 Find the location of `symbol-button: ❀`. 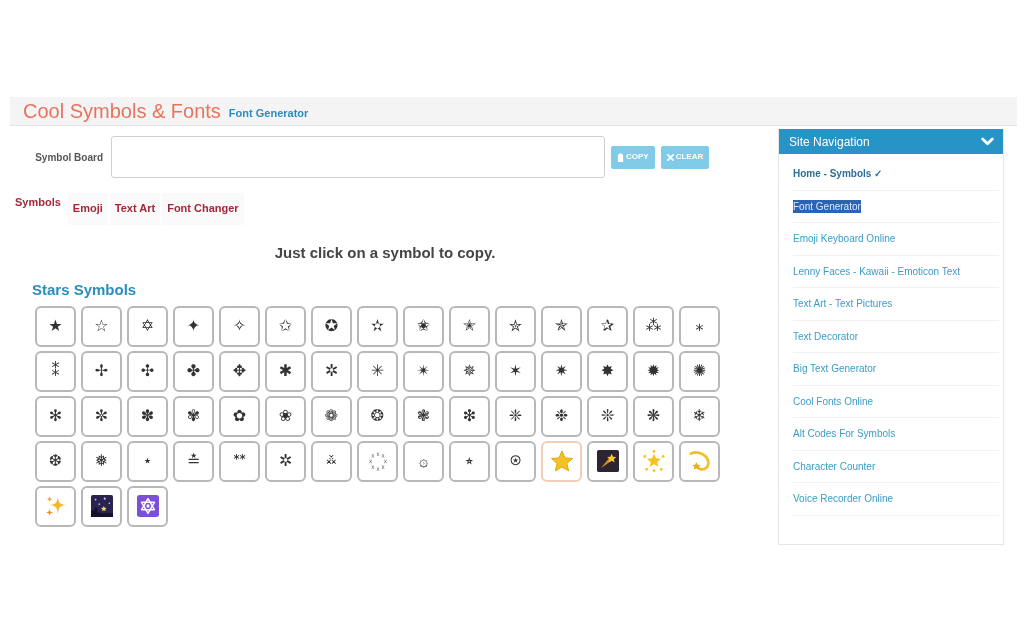

symbol-button: ❀ is located at coordinates (285, 416).